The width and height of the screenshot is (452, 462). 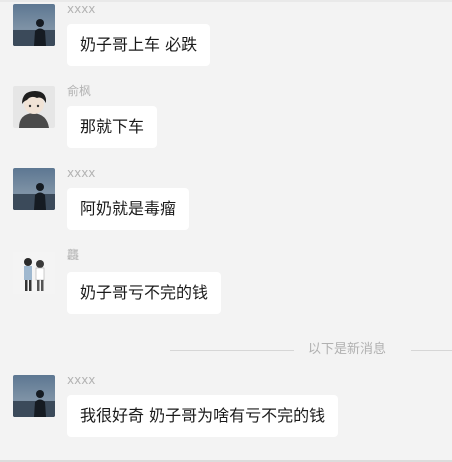 I want to click on new-messages-divider: 以下是新消息, so click(x=226, y=350).